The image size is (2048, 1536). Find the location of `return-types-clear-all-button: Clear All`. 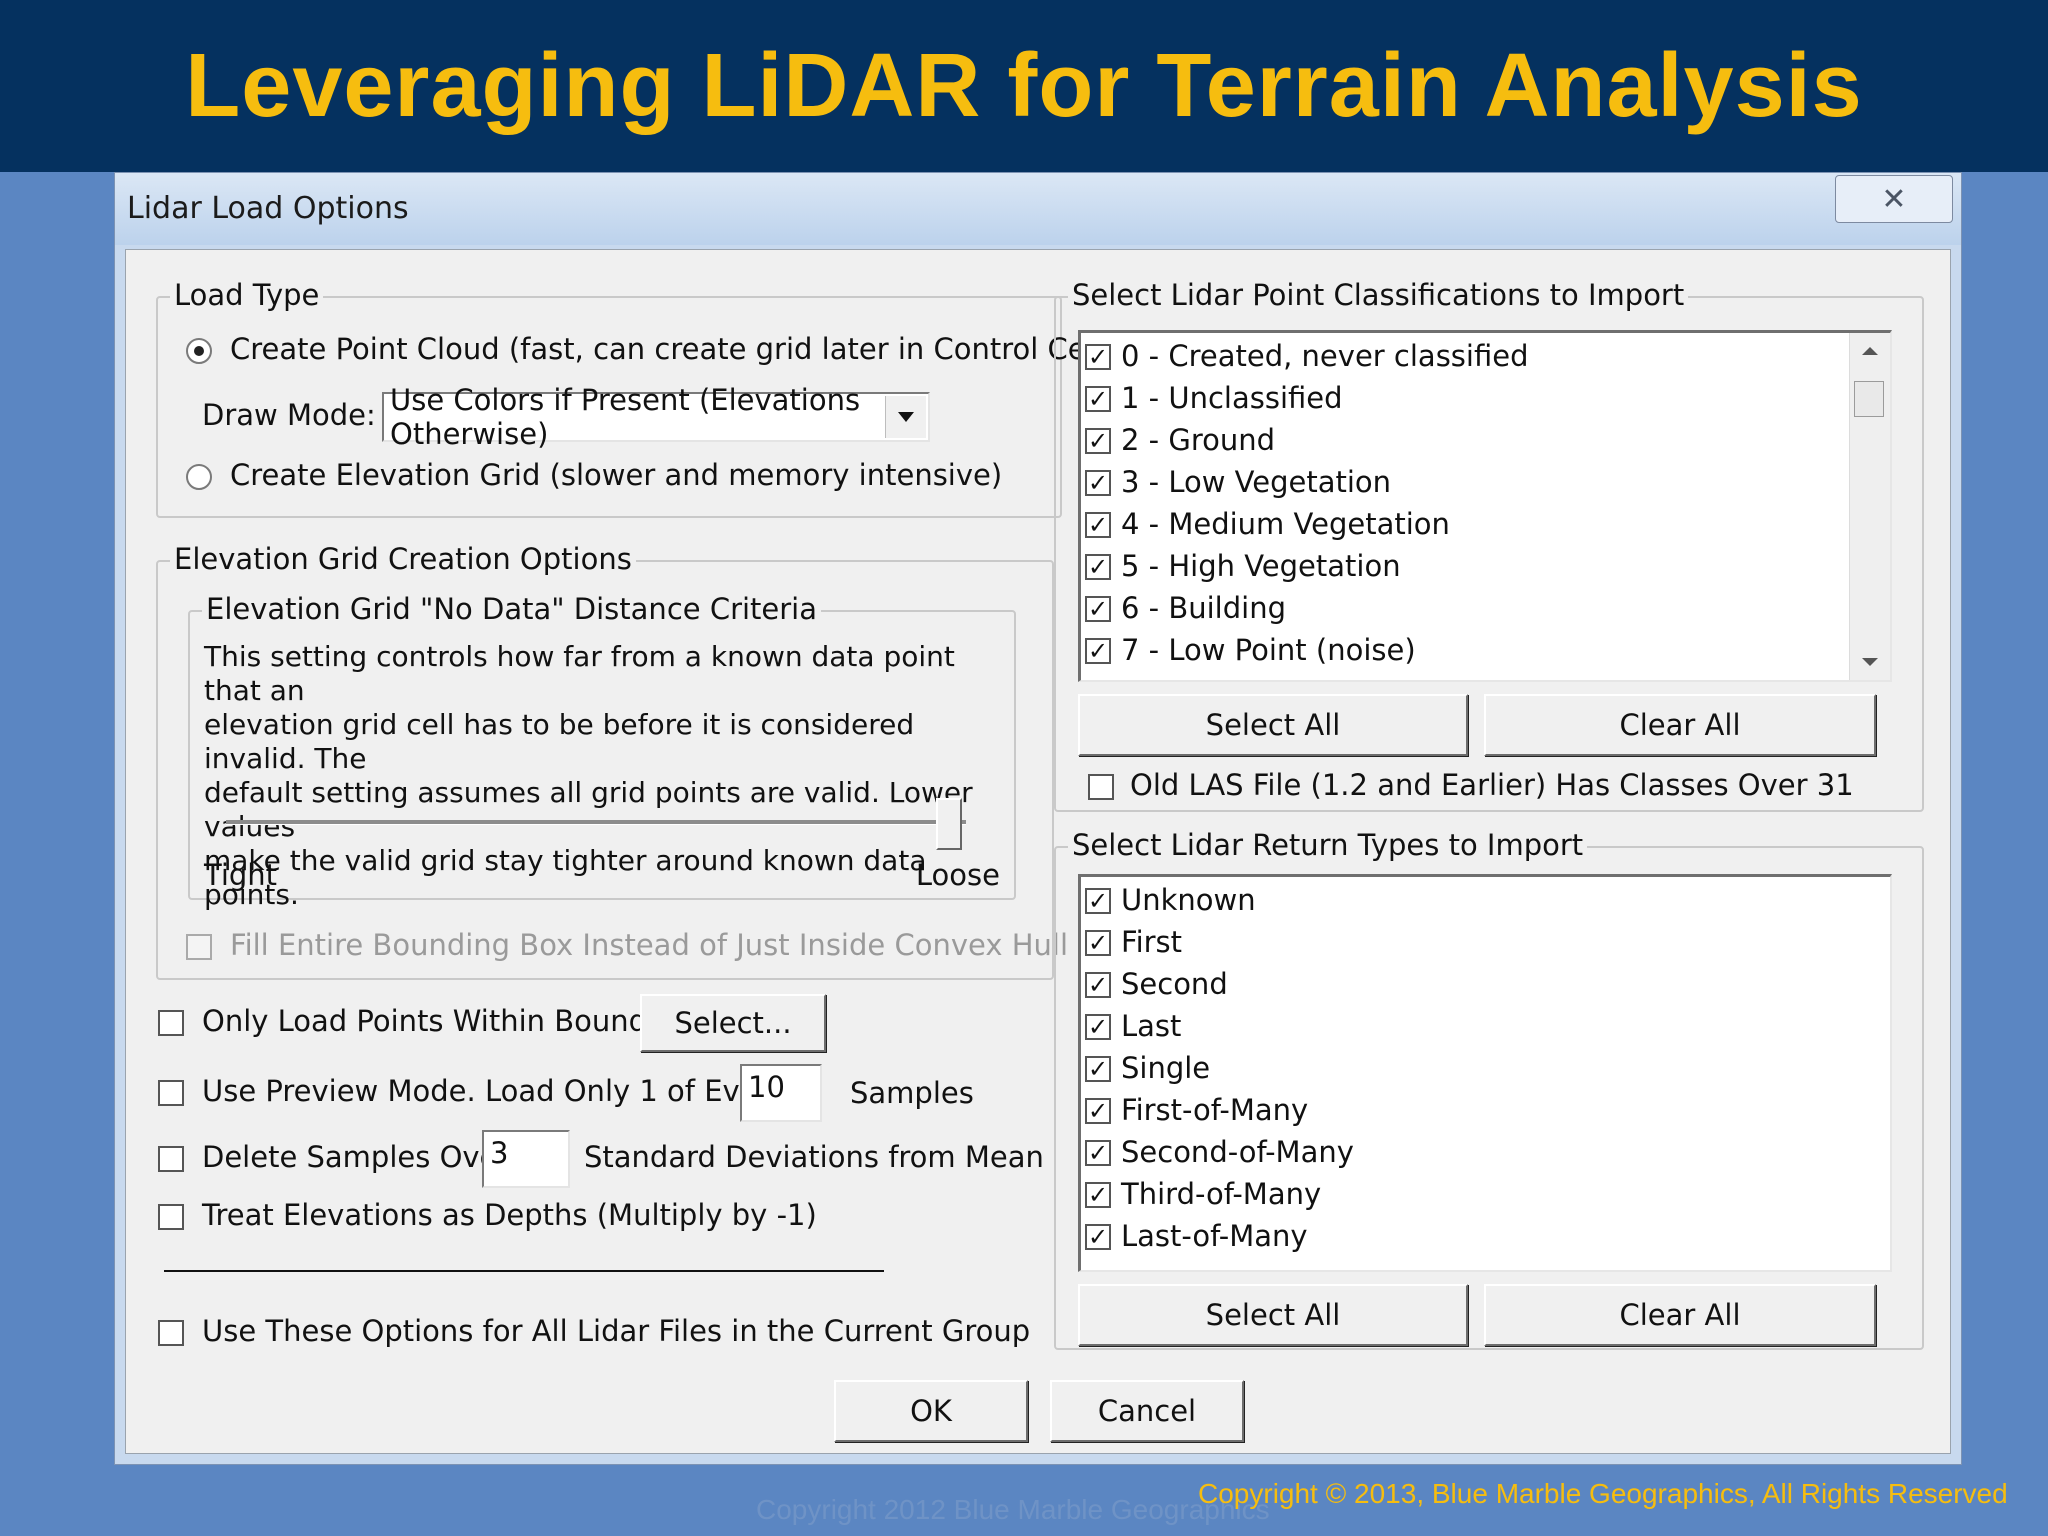

return-types-clear-all-button: Clear All is located at coordinates (1680, 1315).